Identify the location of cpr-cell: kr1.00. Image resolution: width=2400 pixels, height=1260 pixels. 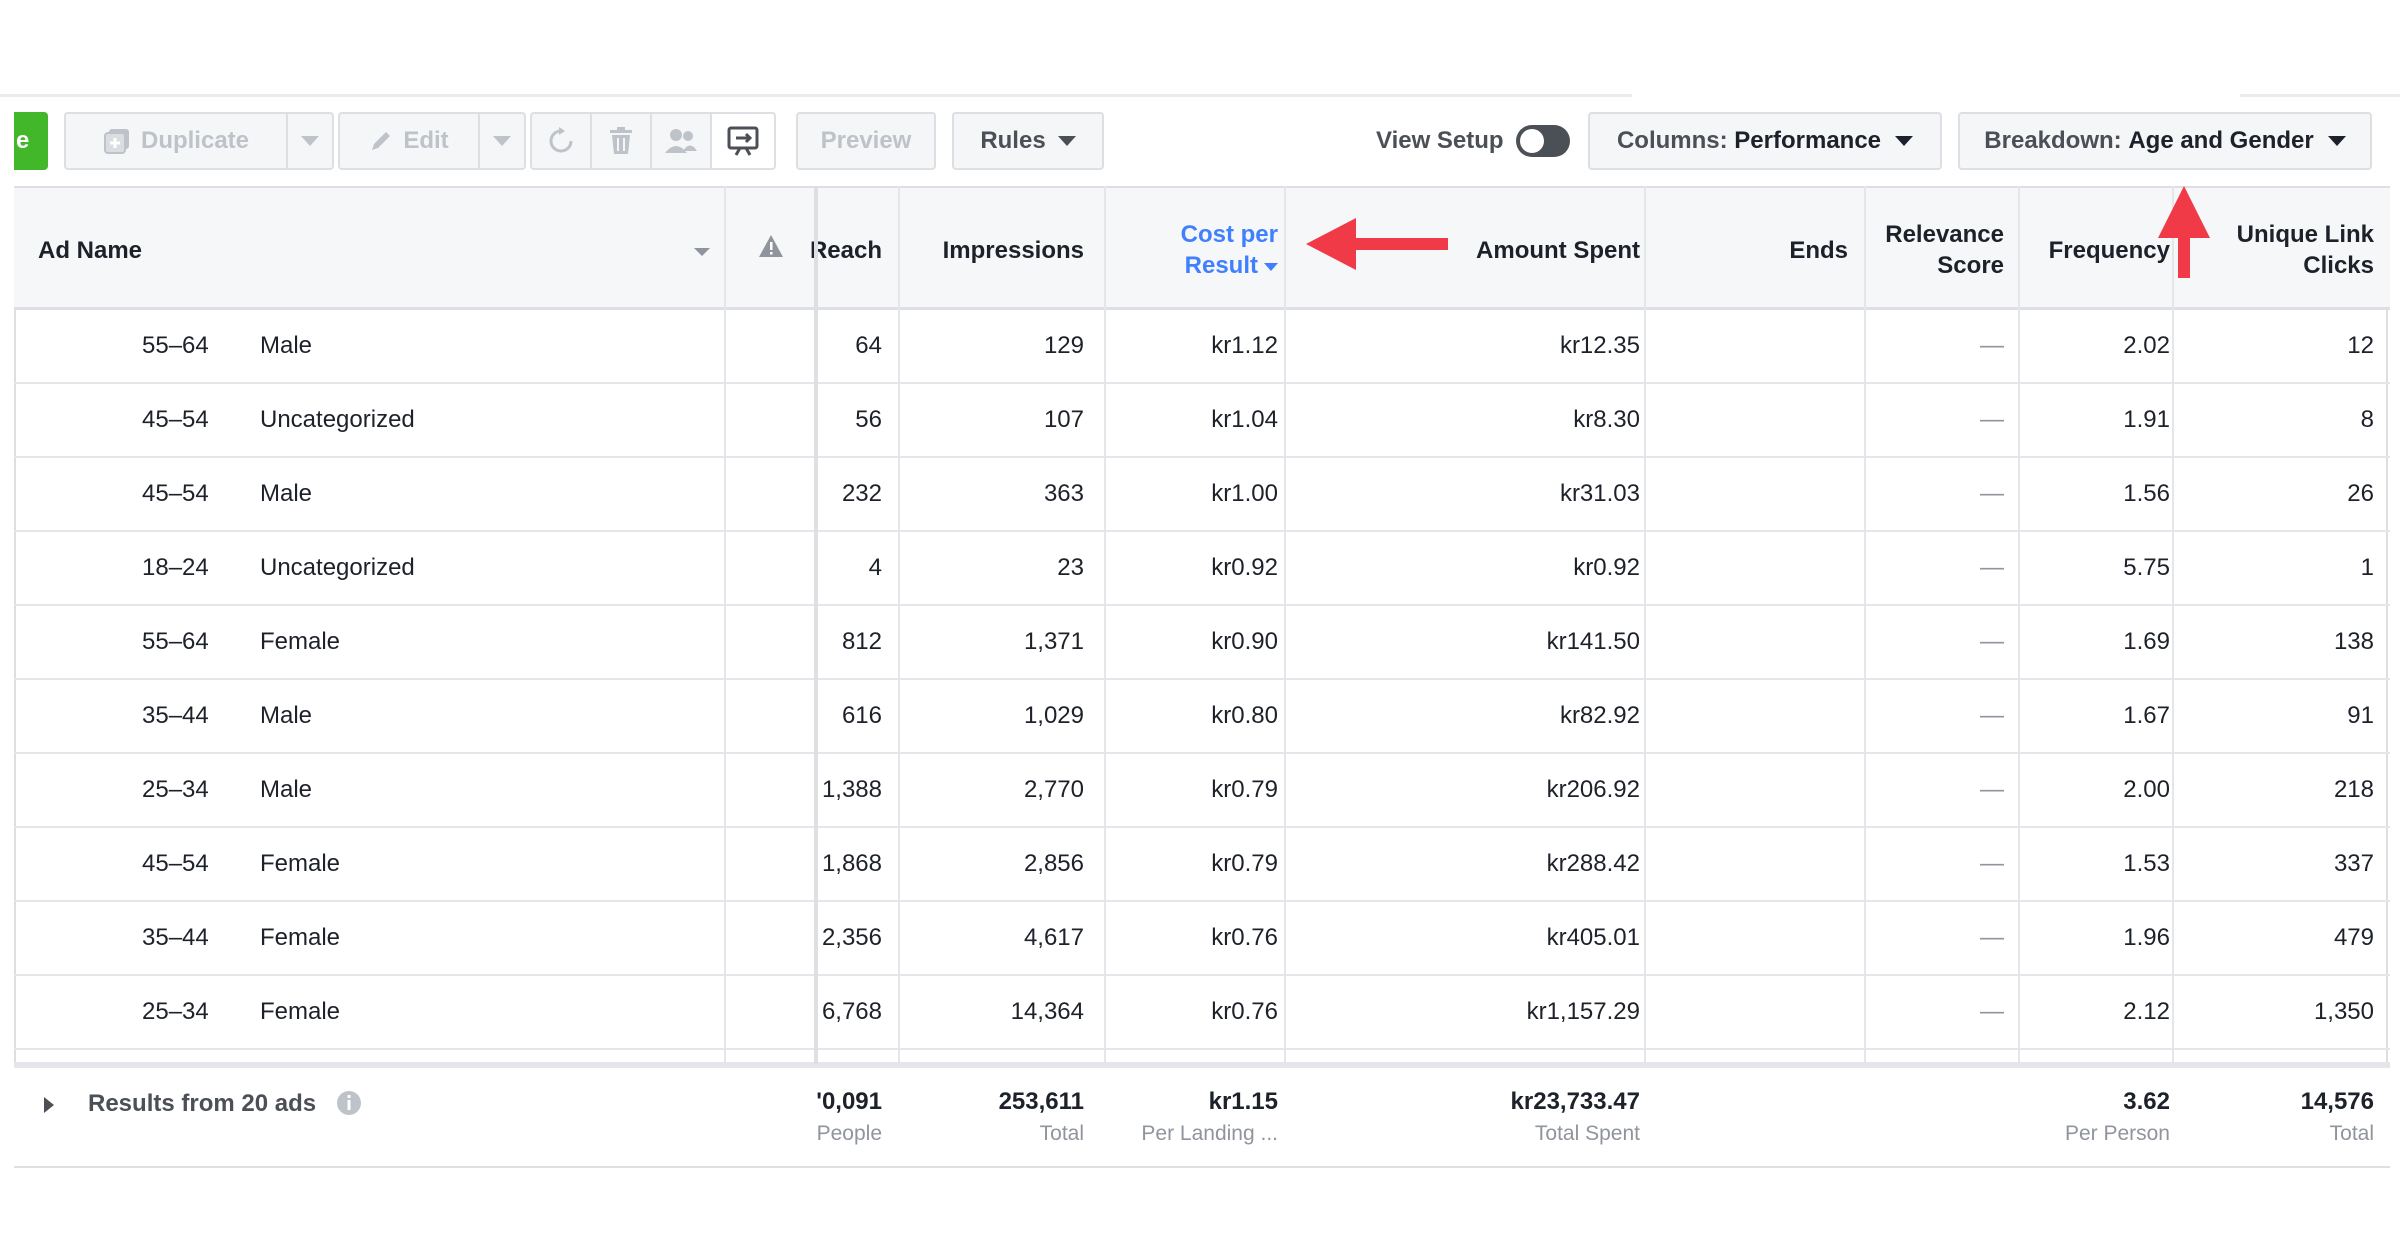
(1244, 493).